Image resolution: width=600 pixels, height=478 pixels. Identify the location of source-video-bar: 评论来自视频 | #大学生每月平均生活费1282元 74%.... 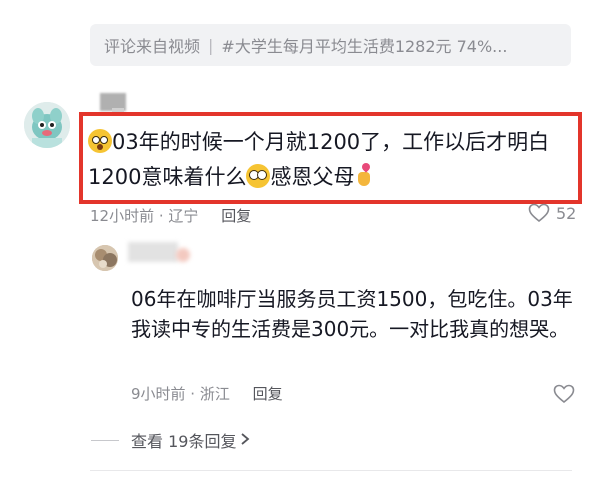
(330, 45).